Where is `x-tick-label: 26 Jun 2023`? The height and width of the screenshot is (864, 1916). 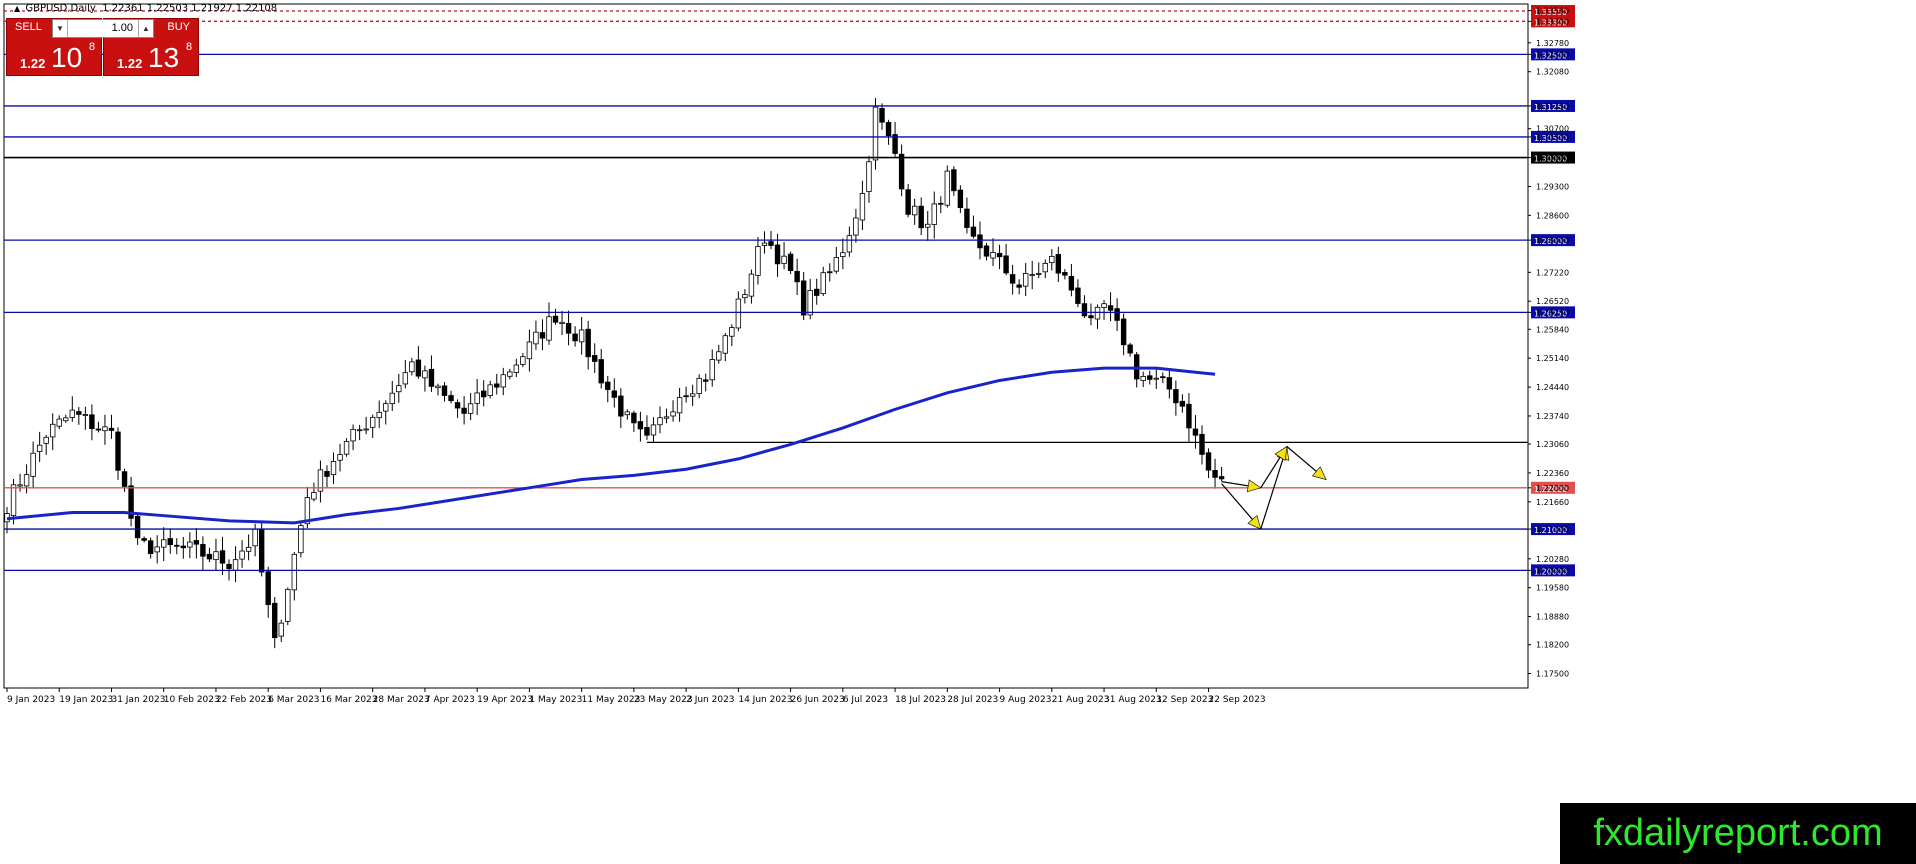 x-tick-label: 26 Jun 2023 is located at coordinates (818, 700).